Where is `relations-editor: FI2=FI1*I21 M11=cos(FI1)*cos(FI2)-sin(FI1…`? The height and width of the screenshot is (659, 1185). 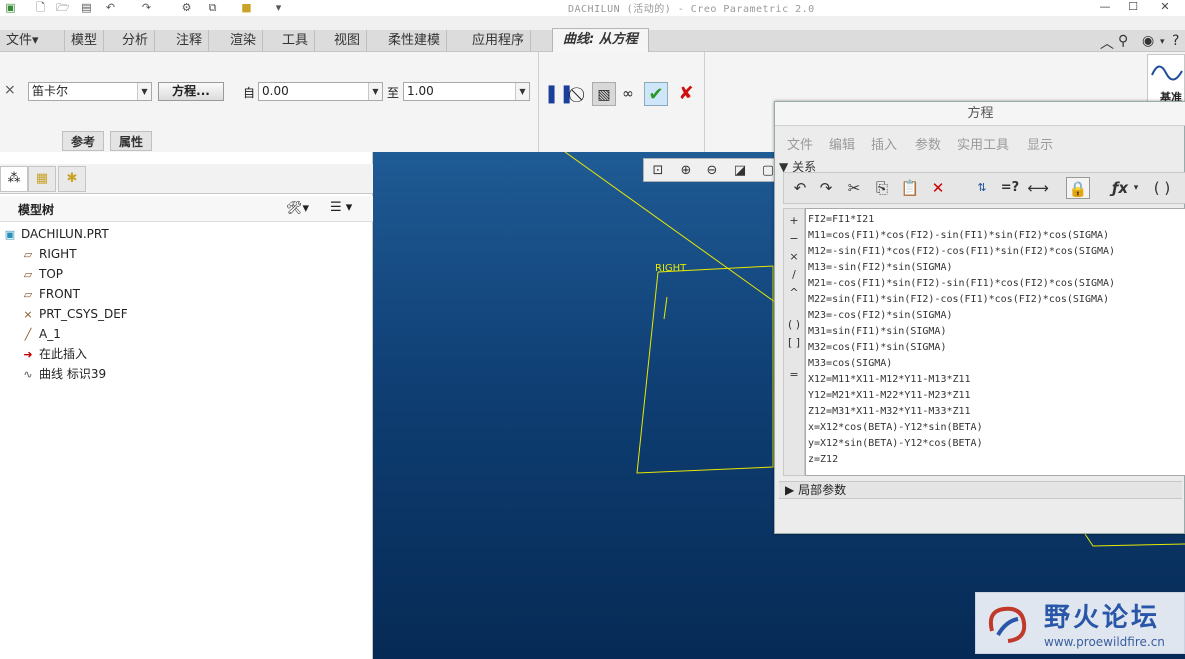
relations-editor: FI2=FI1*I21 M11=cos(FI1)*cos(FI2)-sin(FI1… is located at coordinates (995, 342).